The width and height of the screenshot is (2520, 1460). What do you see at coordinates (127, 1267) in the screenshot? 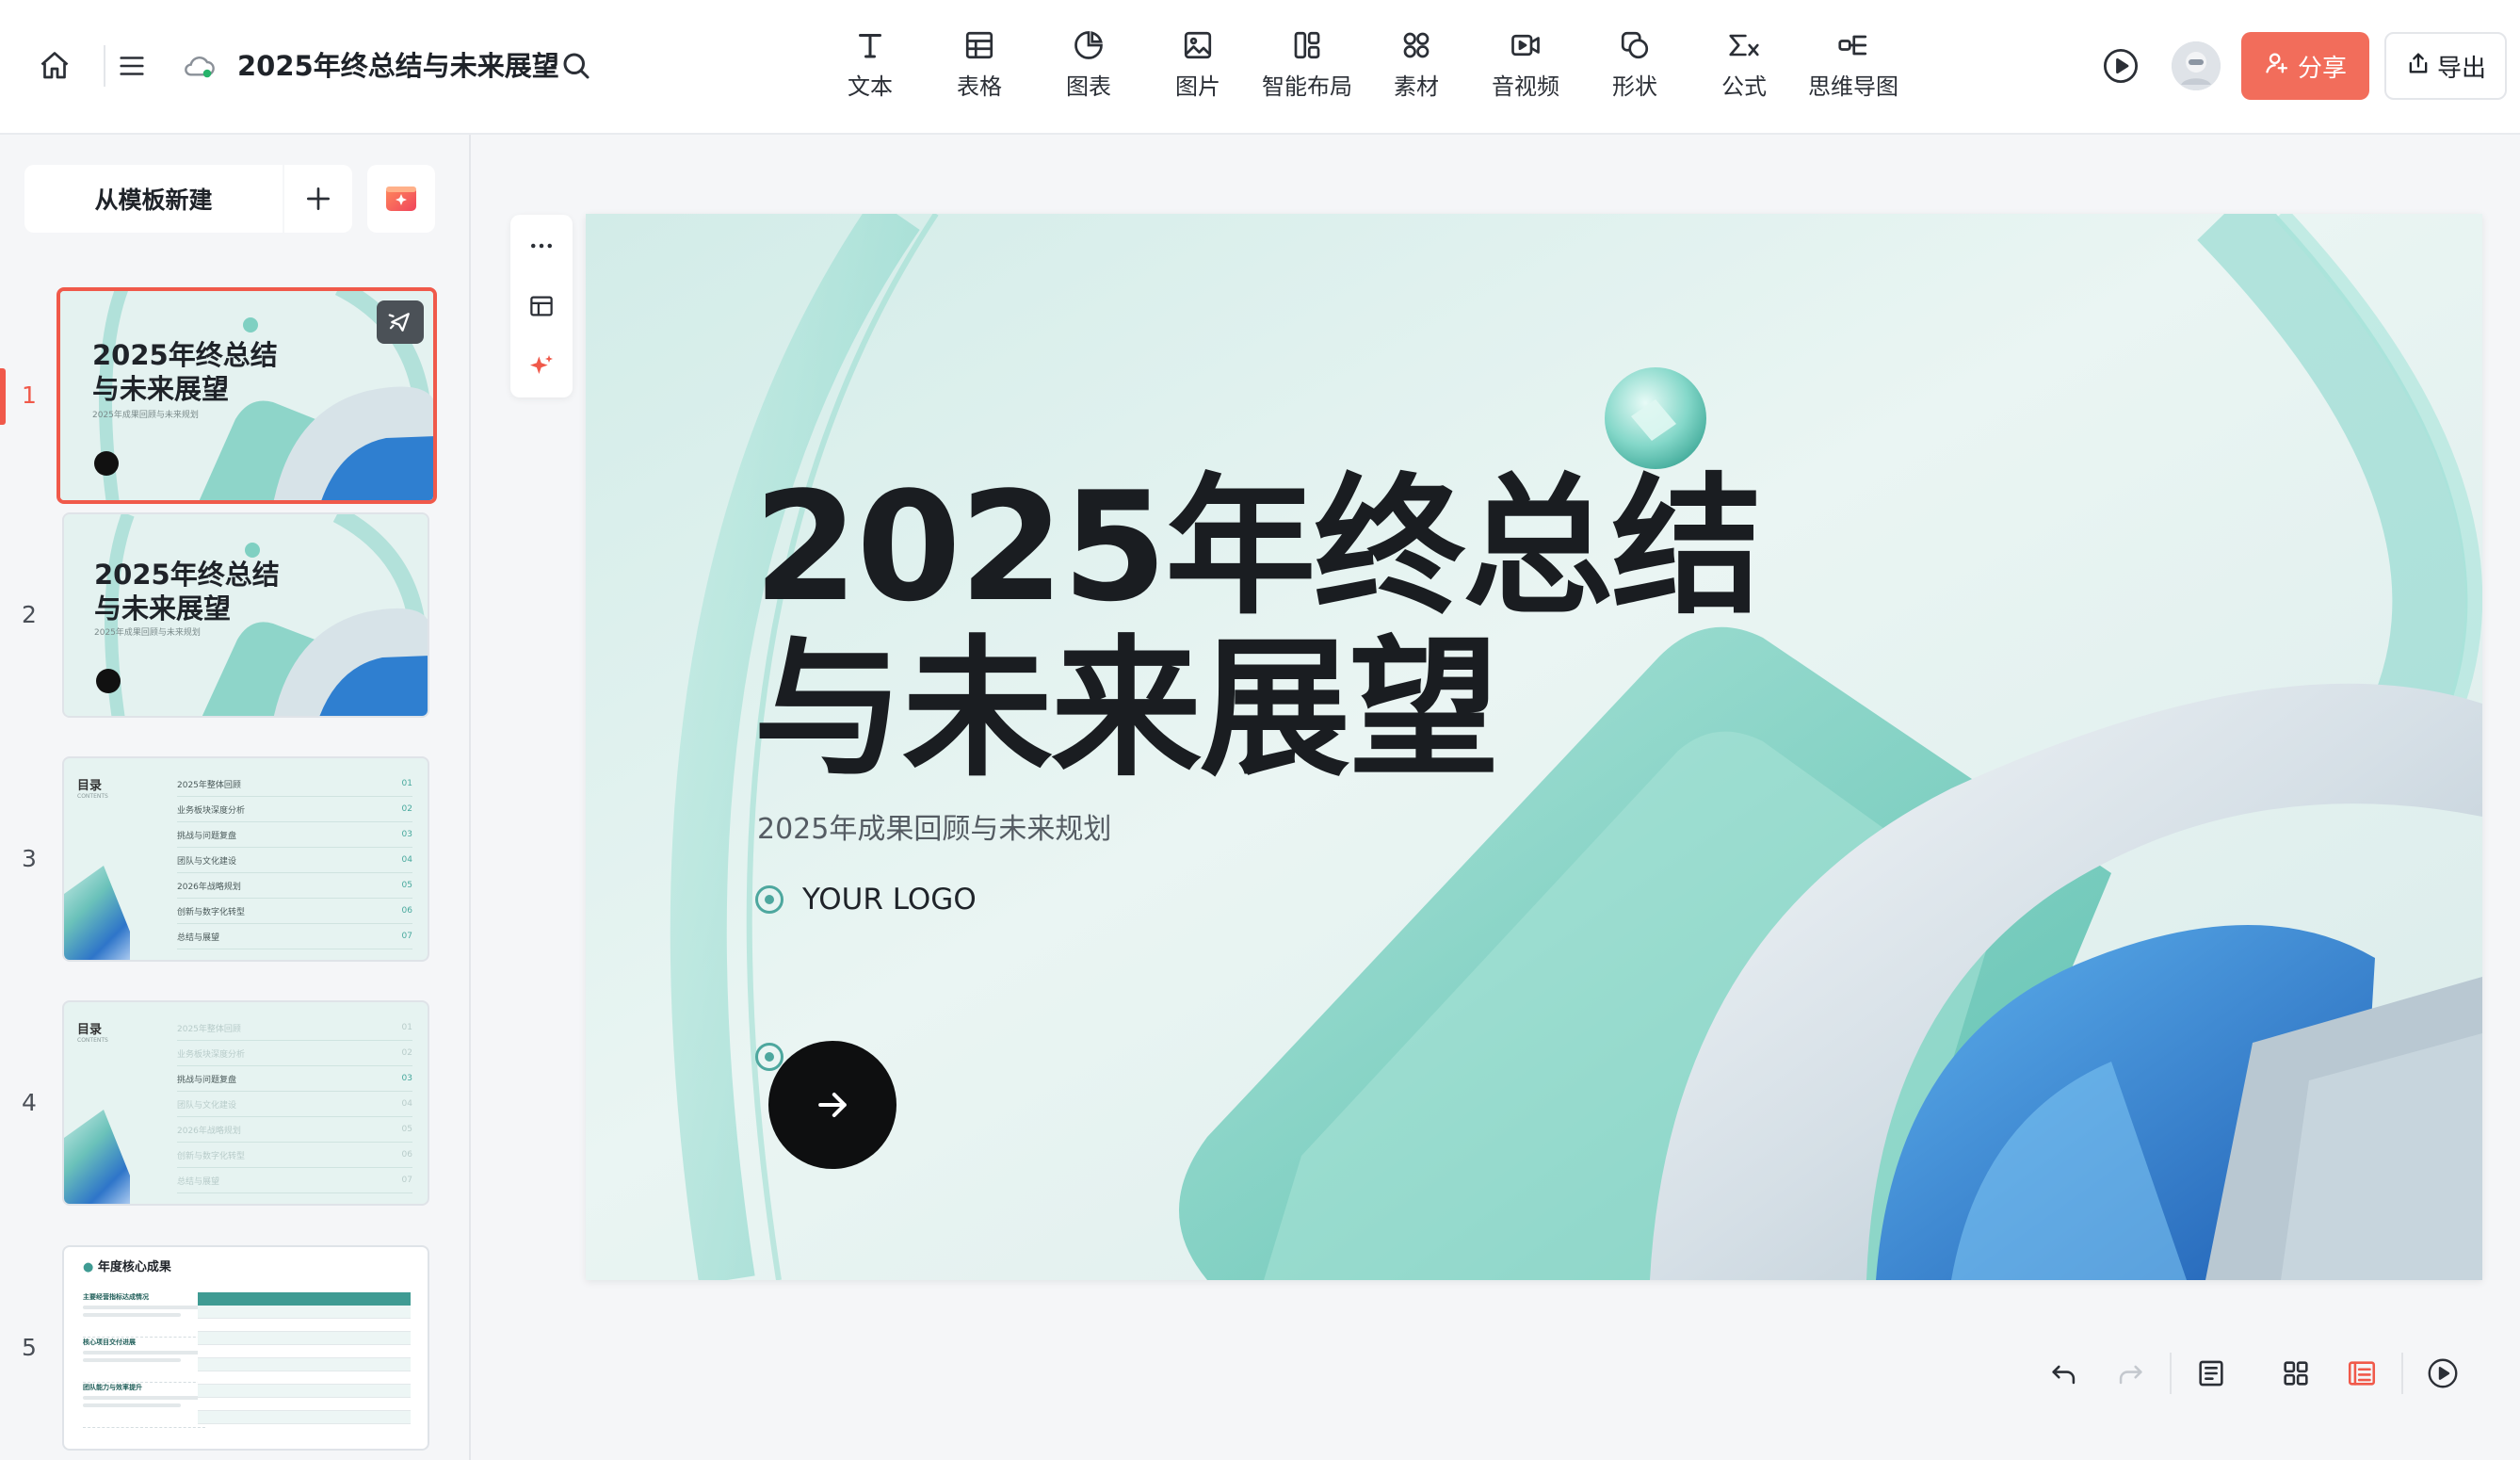
I see `slide-title-text: ● 年度核心成果` at bounding box center [127, 1267].